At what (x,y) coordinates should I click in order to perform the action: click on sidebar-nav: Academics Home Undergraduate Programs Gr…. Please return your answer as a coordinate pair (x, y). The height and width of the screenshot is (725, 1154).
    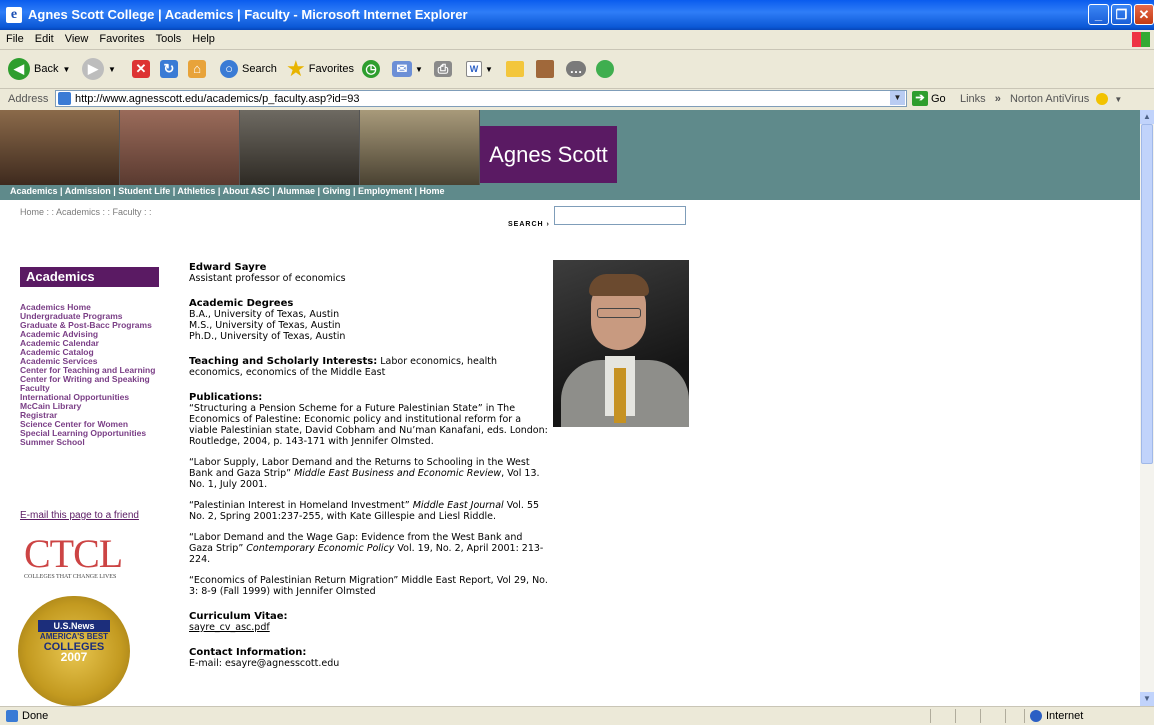
    Looking at the image, I should click on (100, 375).